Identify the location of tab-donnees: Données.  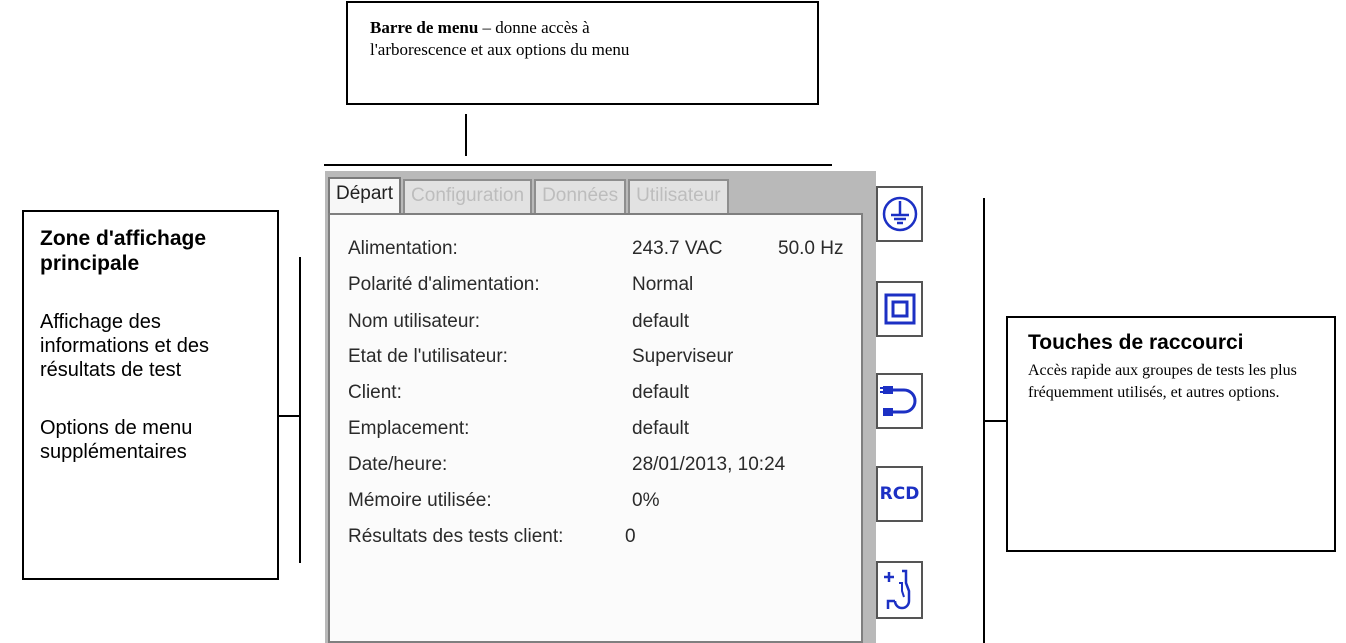
(580, 196).